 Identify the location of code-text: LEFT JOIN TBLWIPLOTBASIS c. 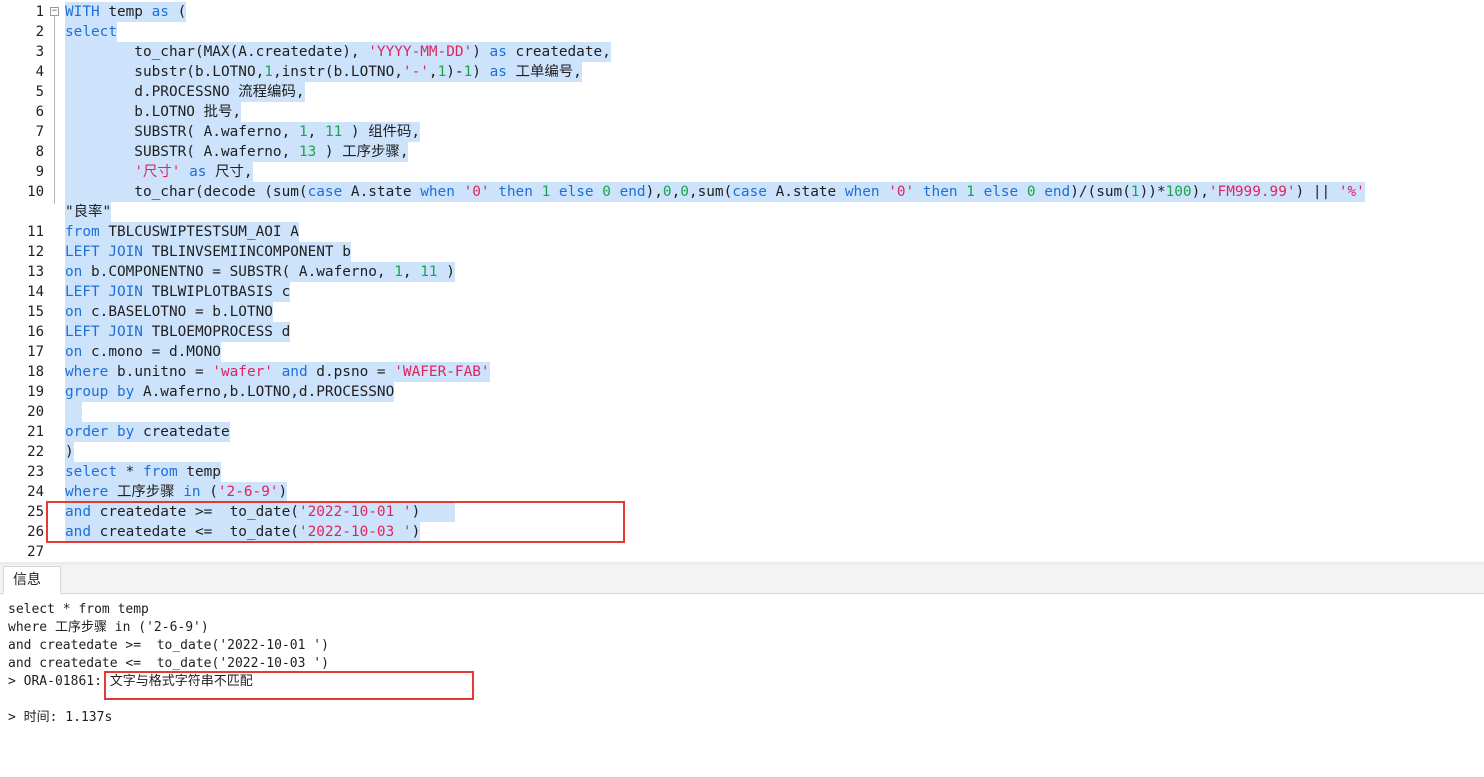
(178, 292).